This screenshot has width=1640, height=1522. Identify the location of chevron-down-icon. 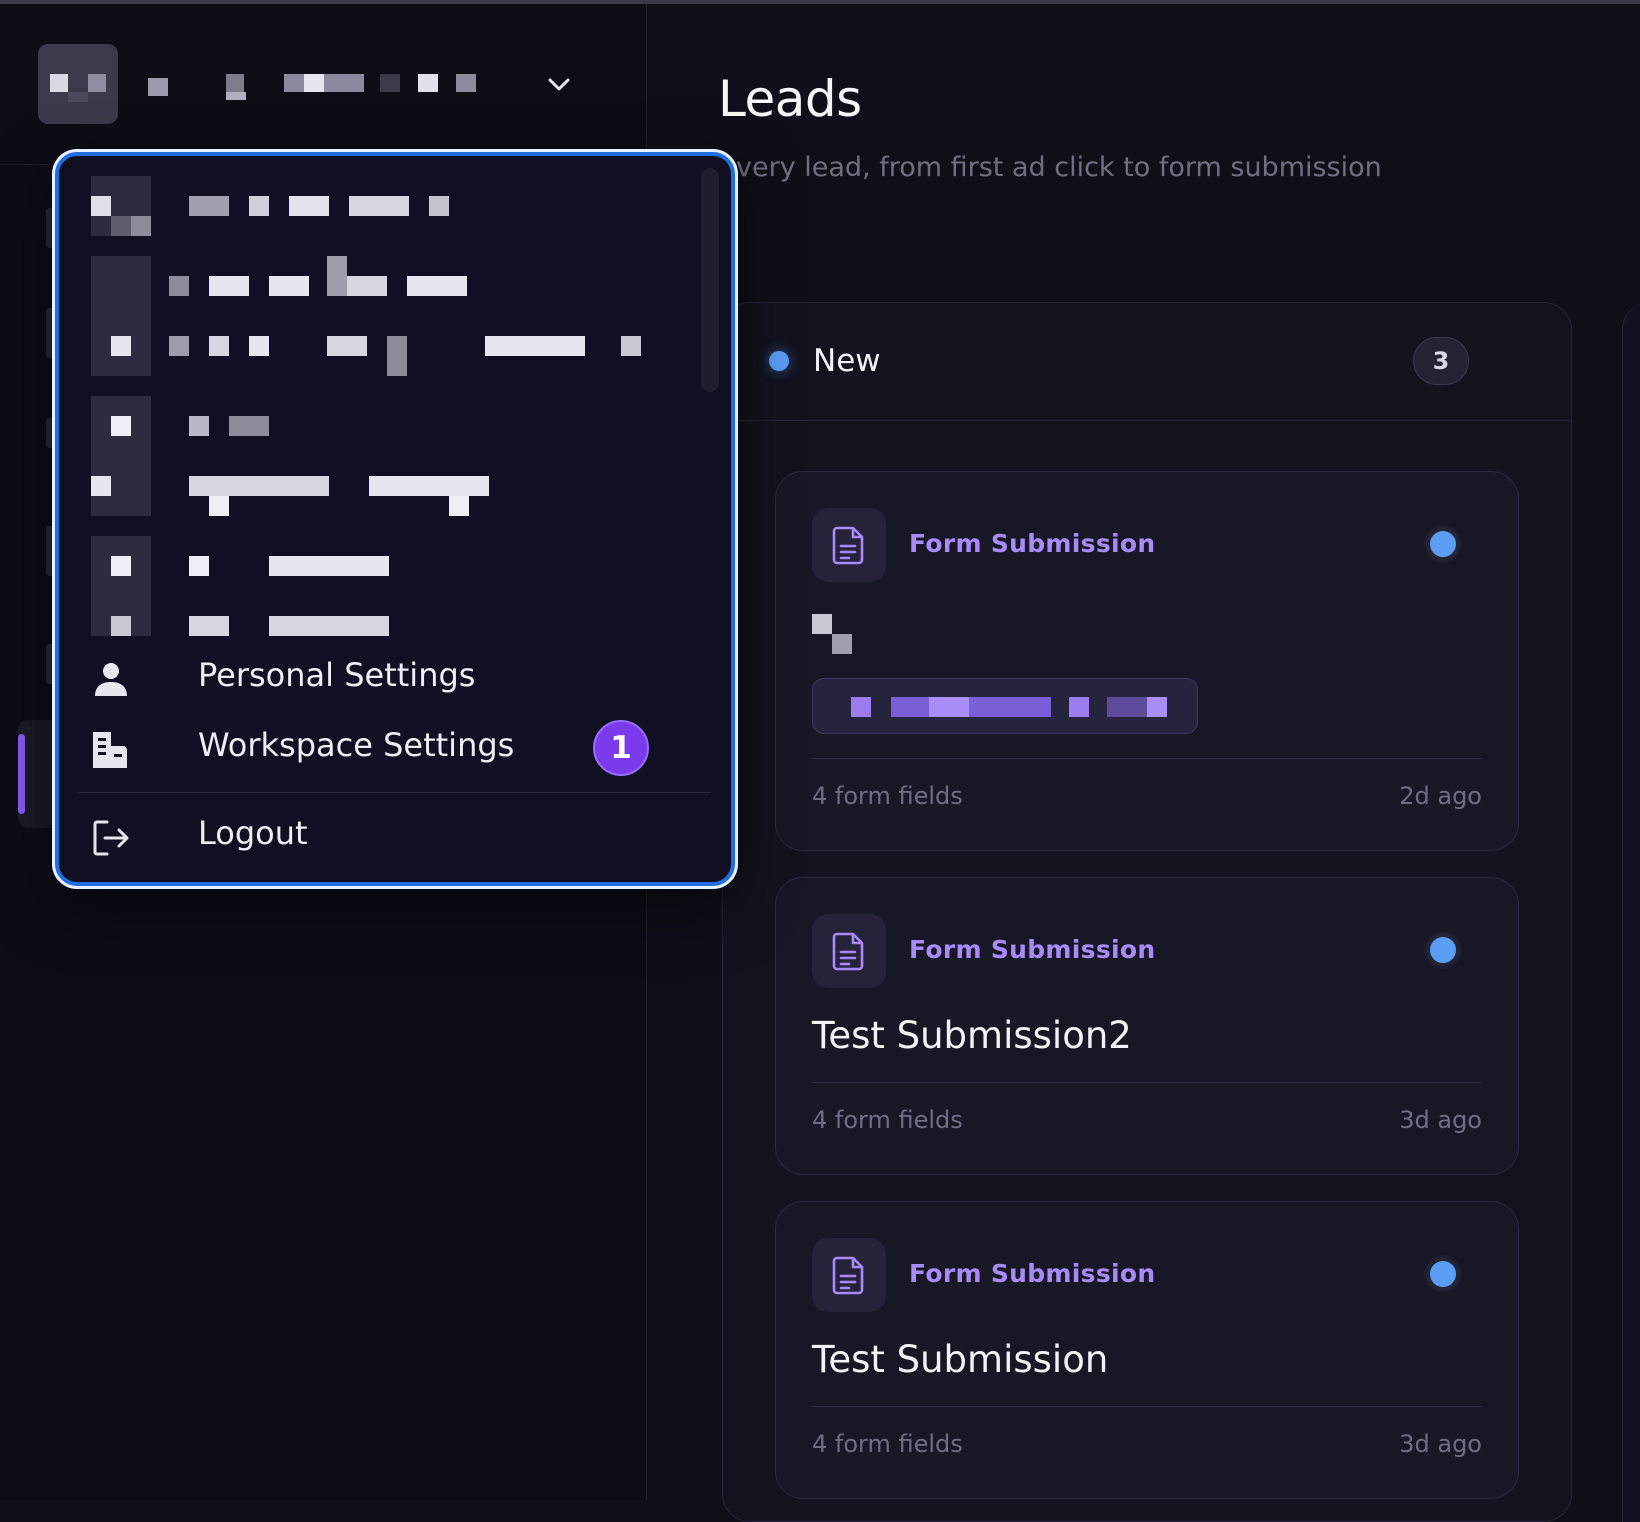
(559, 85).